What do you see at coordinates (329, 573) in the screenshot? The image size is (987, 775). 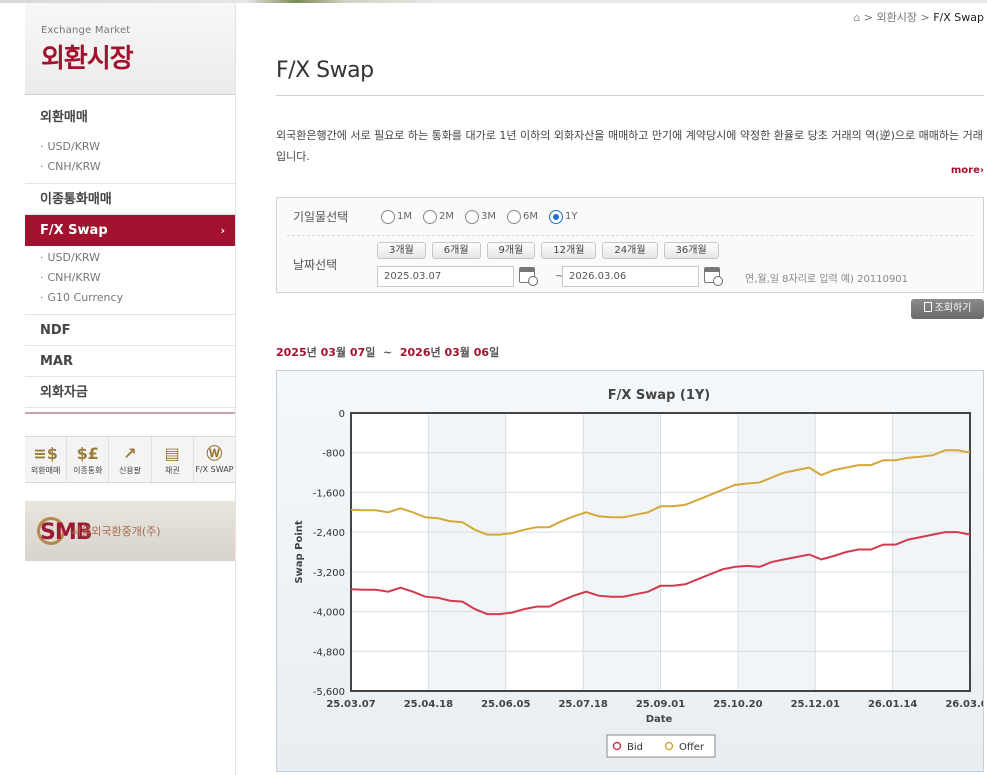 I see `y-tick-label: -3,200` at bounding box center [329, 573].